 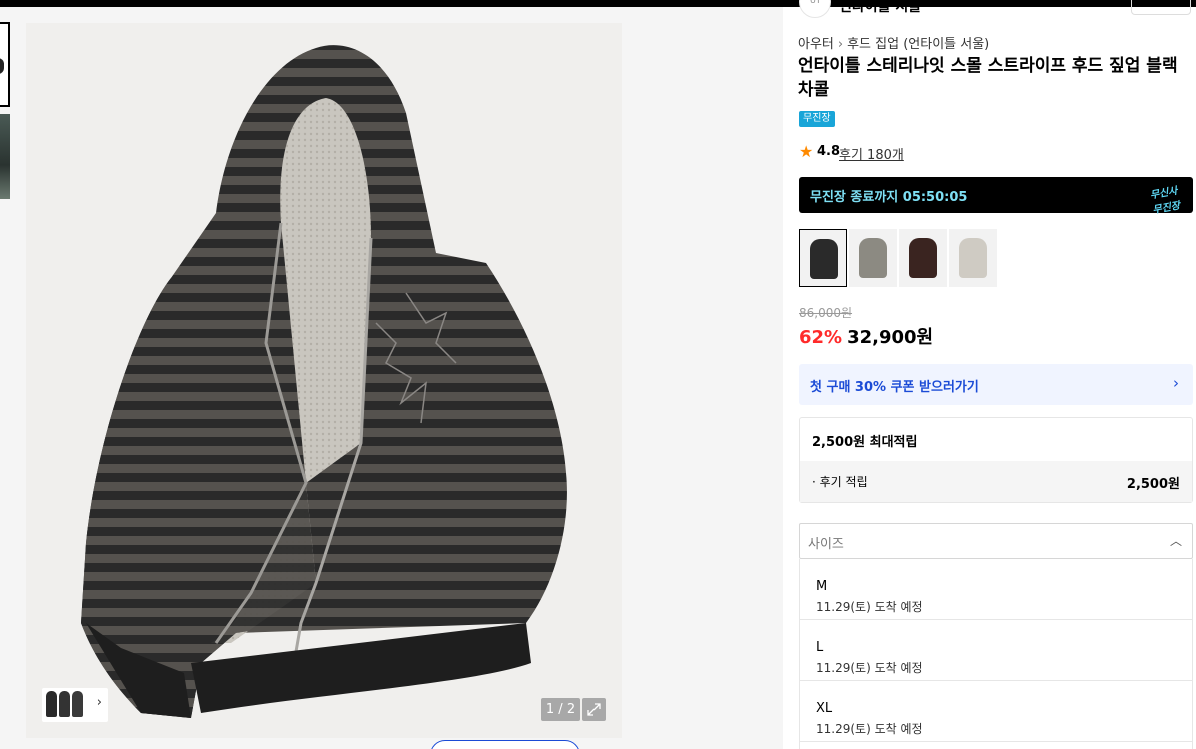 I want to click on promo-badge: 무진장, so click(x=817, y=119).